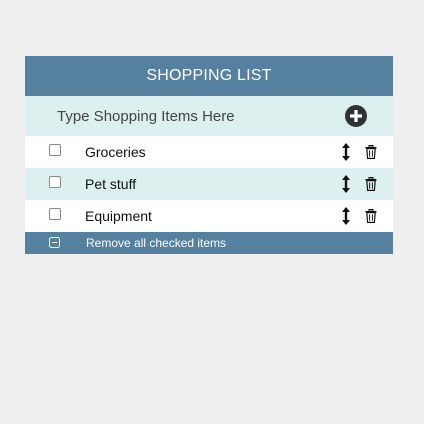  I want to click on list-header: SHOPPING LIST, so click(209, 76).